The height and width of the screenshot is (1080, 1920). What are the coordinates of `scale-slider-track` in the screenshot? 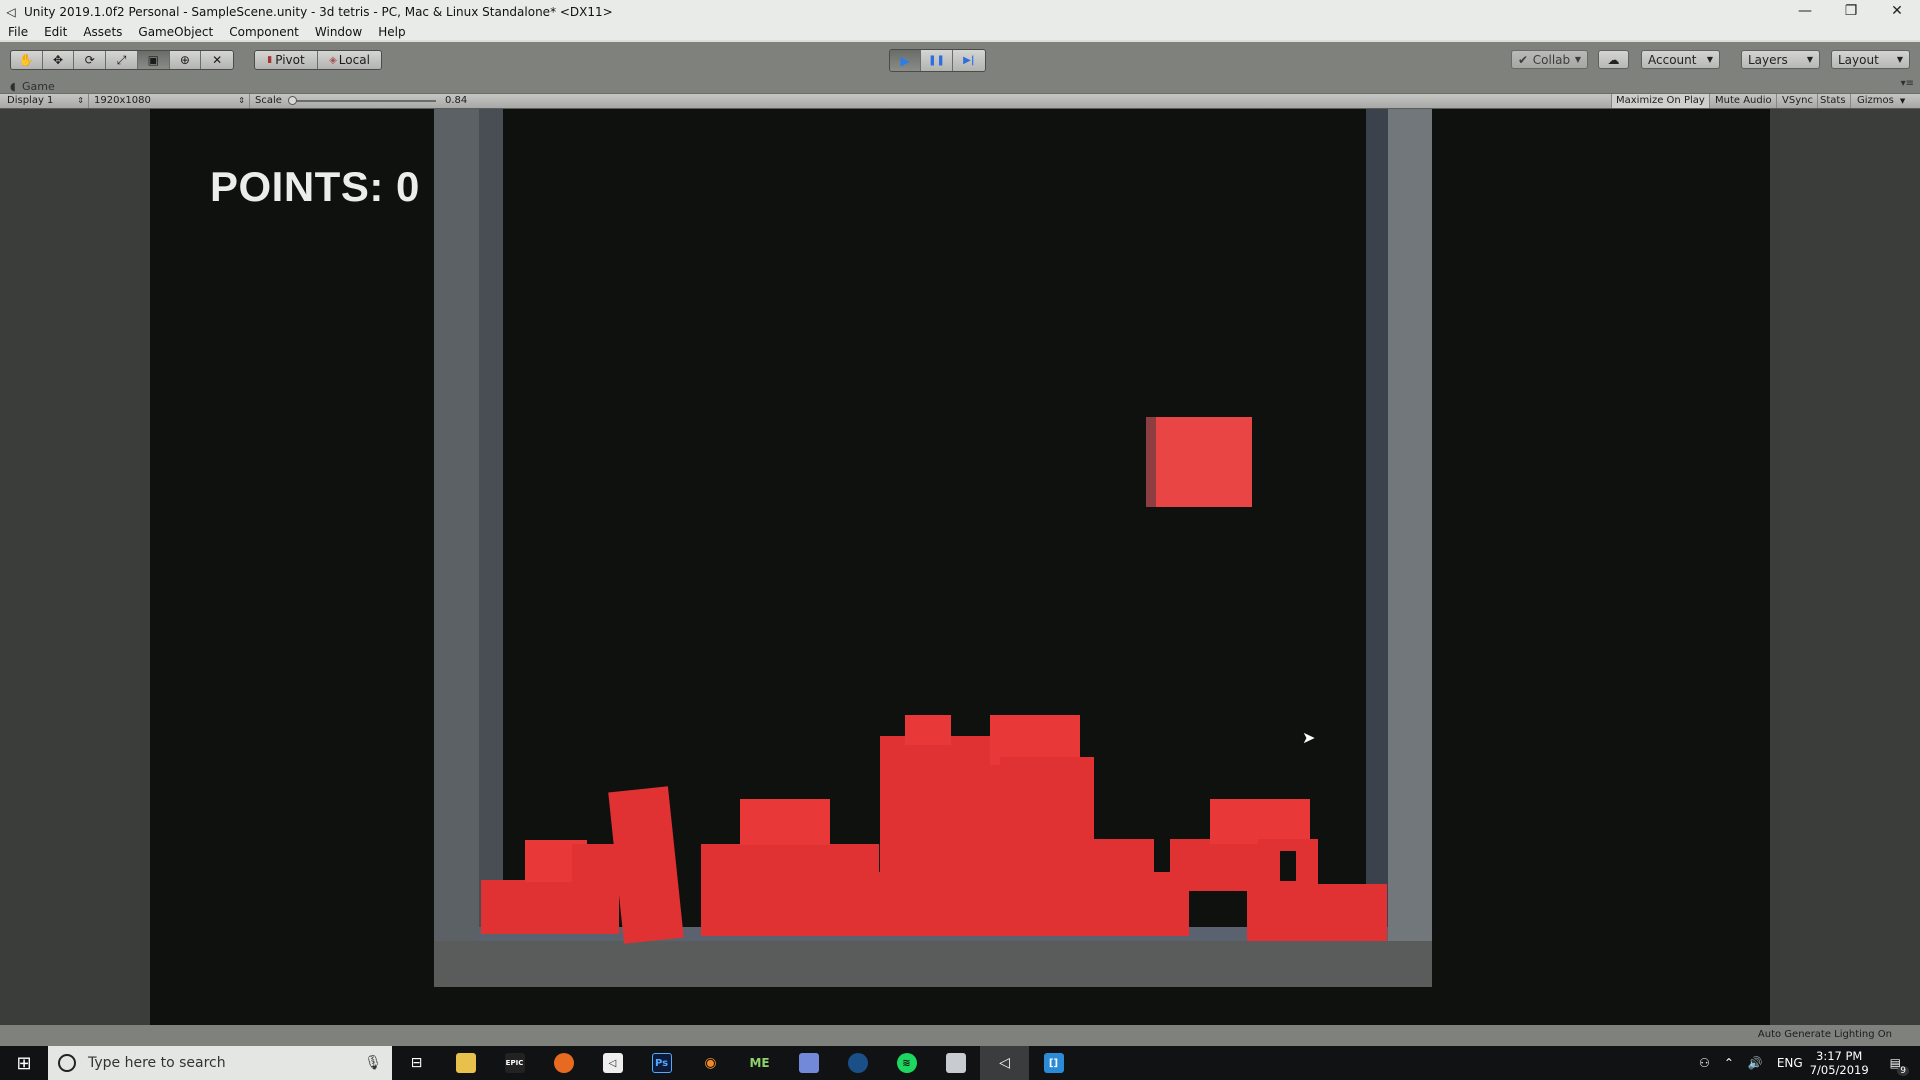 It's located at (363, 101).